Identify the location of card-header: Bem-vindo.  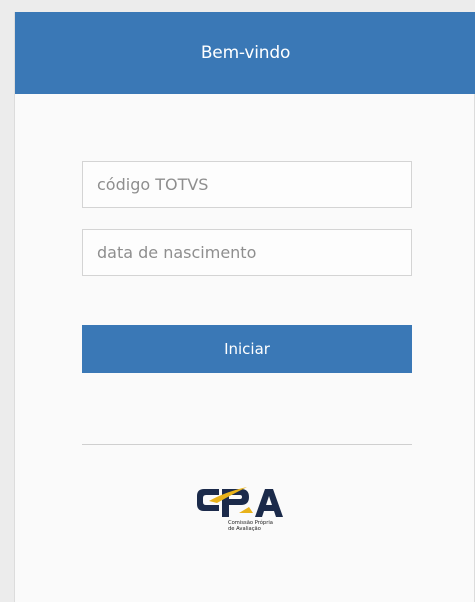
(245, 53).